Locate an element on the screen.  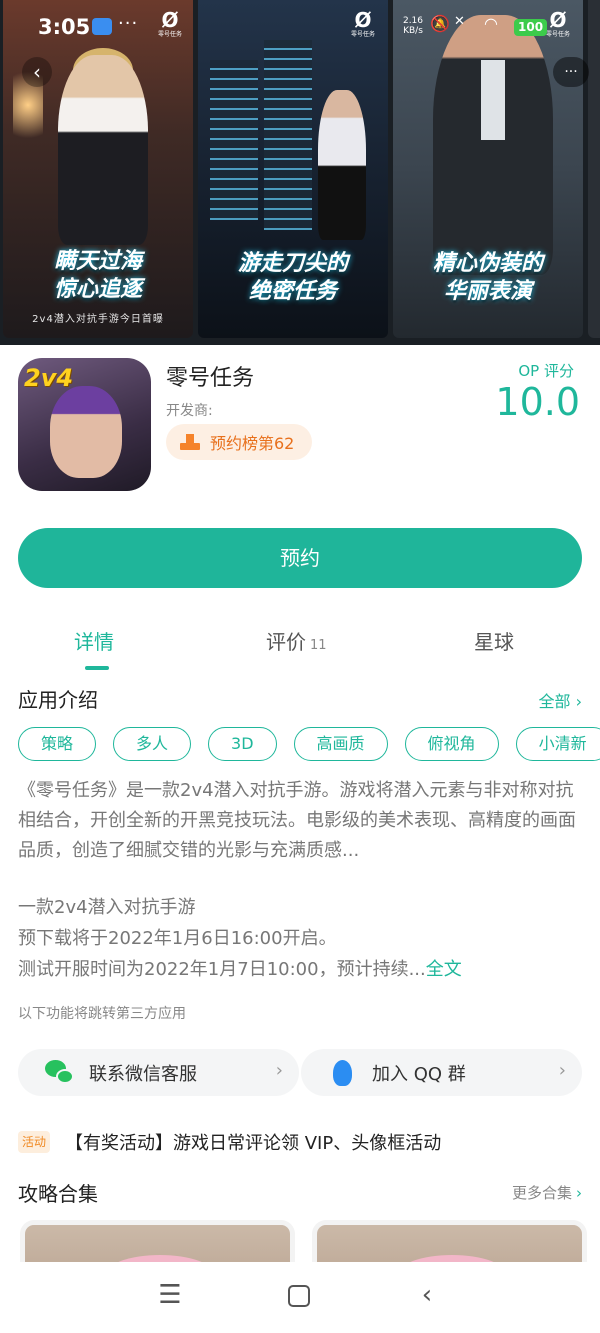
network-speed: 2.16 KB/s is located at coordinates (413, 26).